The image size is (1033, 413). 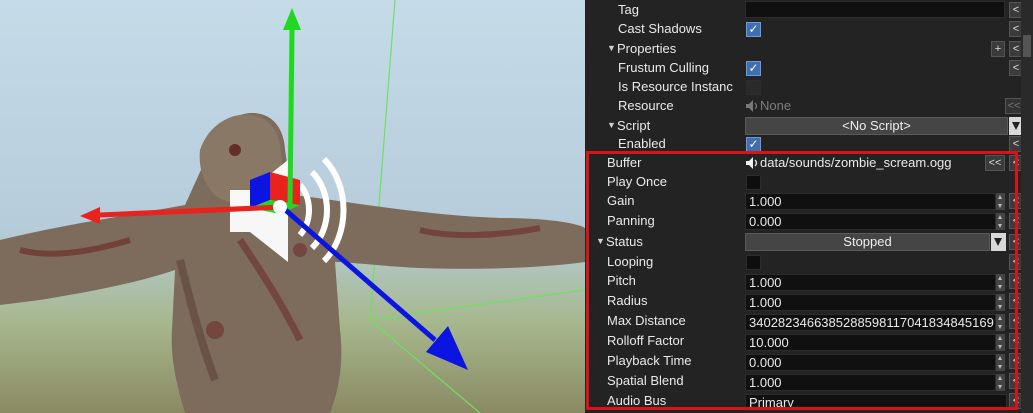 What do you see at coordinates (753, 262) in the screenshot?
I see `looping-checkbox` at bounding box center [753, 262].